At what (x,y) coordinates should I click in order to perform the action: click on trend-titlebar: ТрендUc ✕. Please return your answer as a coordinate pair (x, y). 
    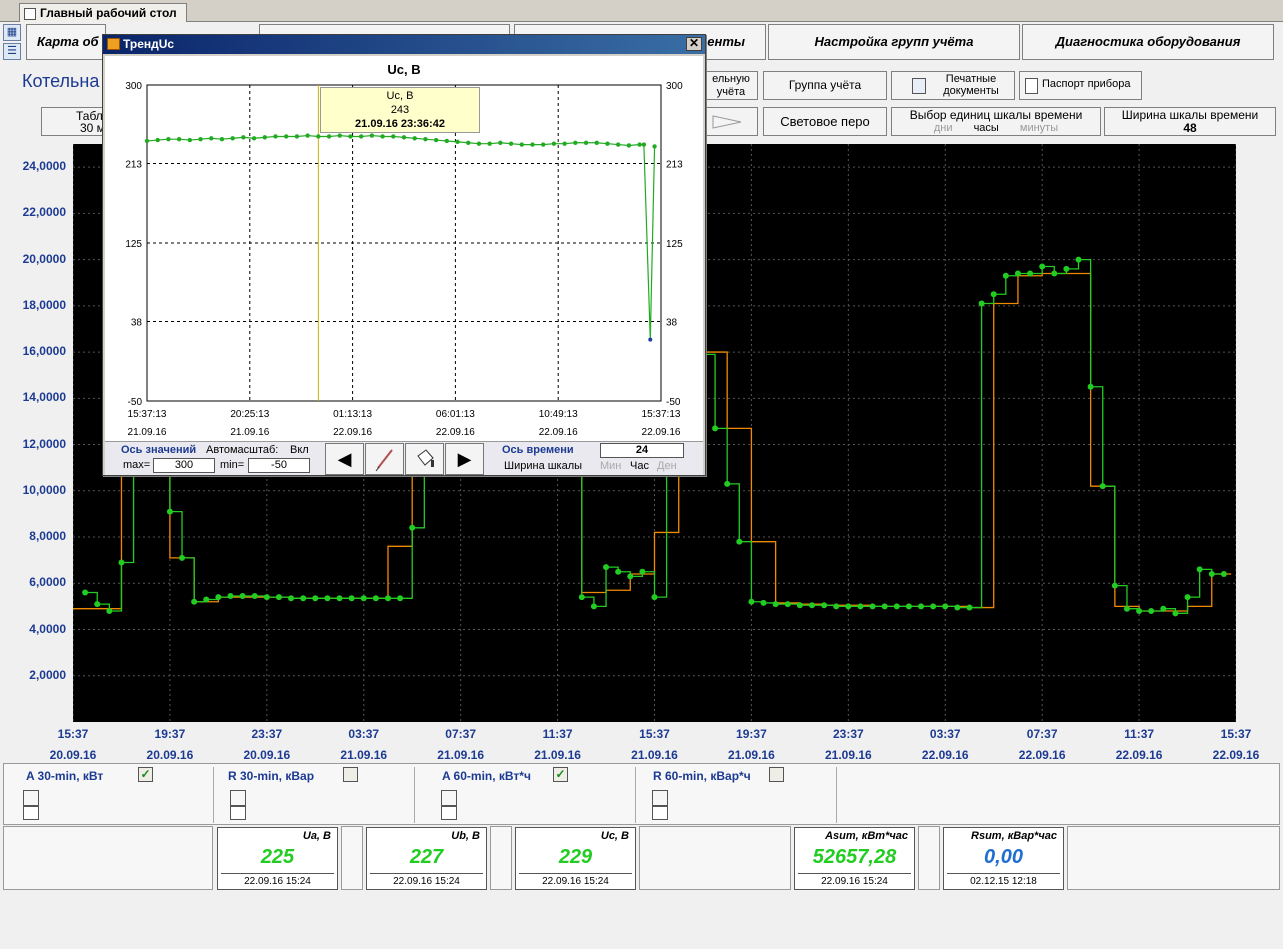
    Looking at the image, I should click on (404, 44).